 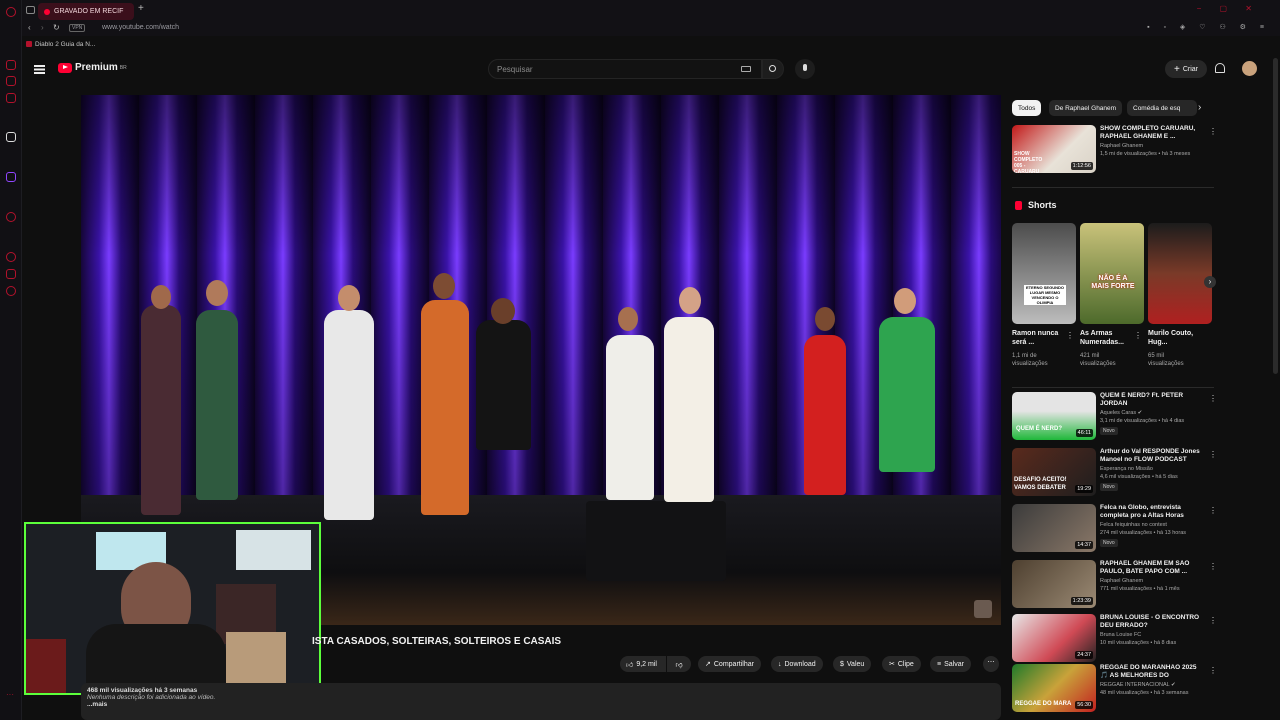 I want to click on channel-name: Bruna Louise FC, so click(x=1120, y=635).